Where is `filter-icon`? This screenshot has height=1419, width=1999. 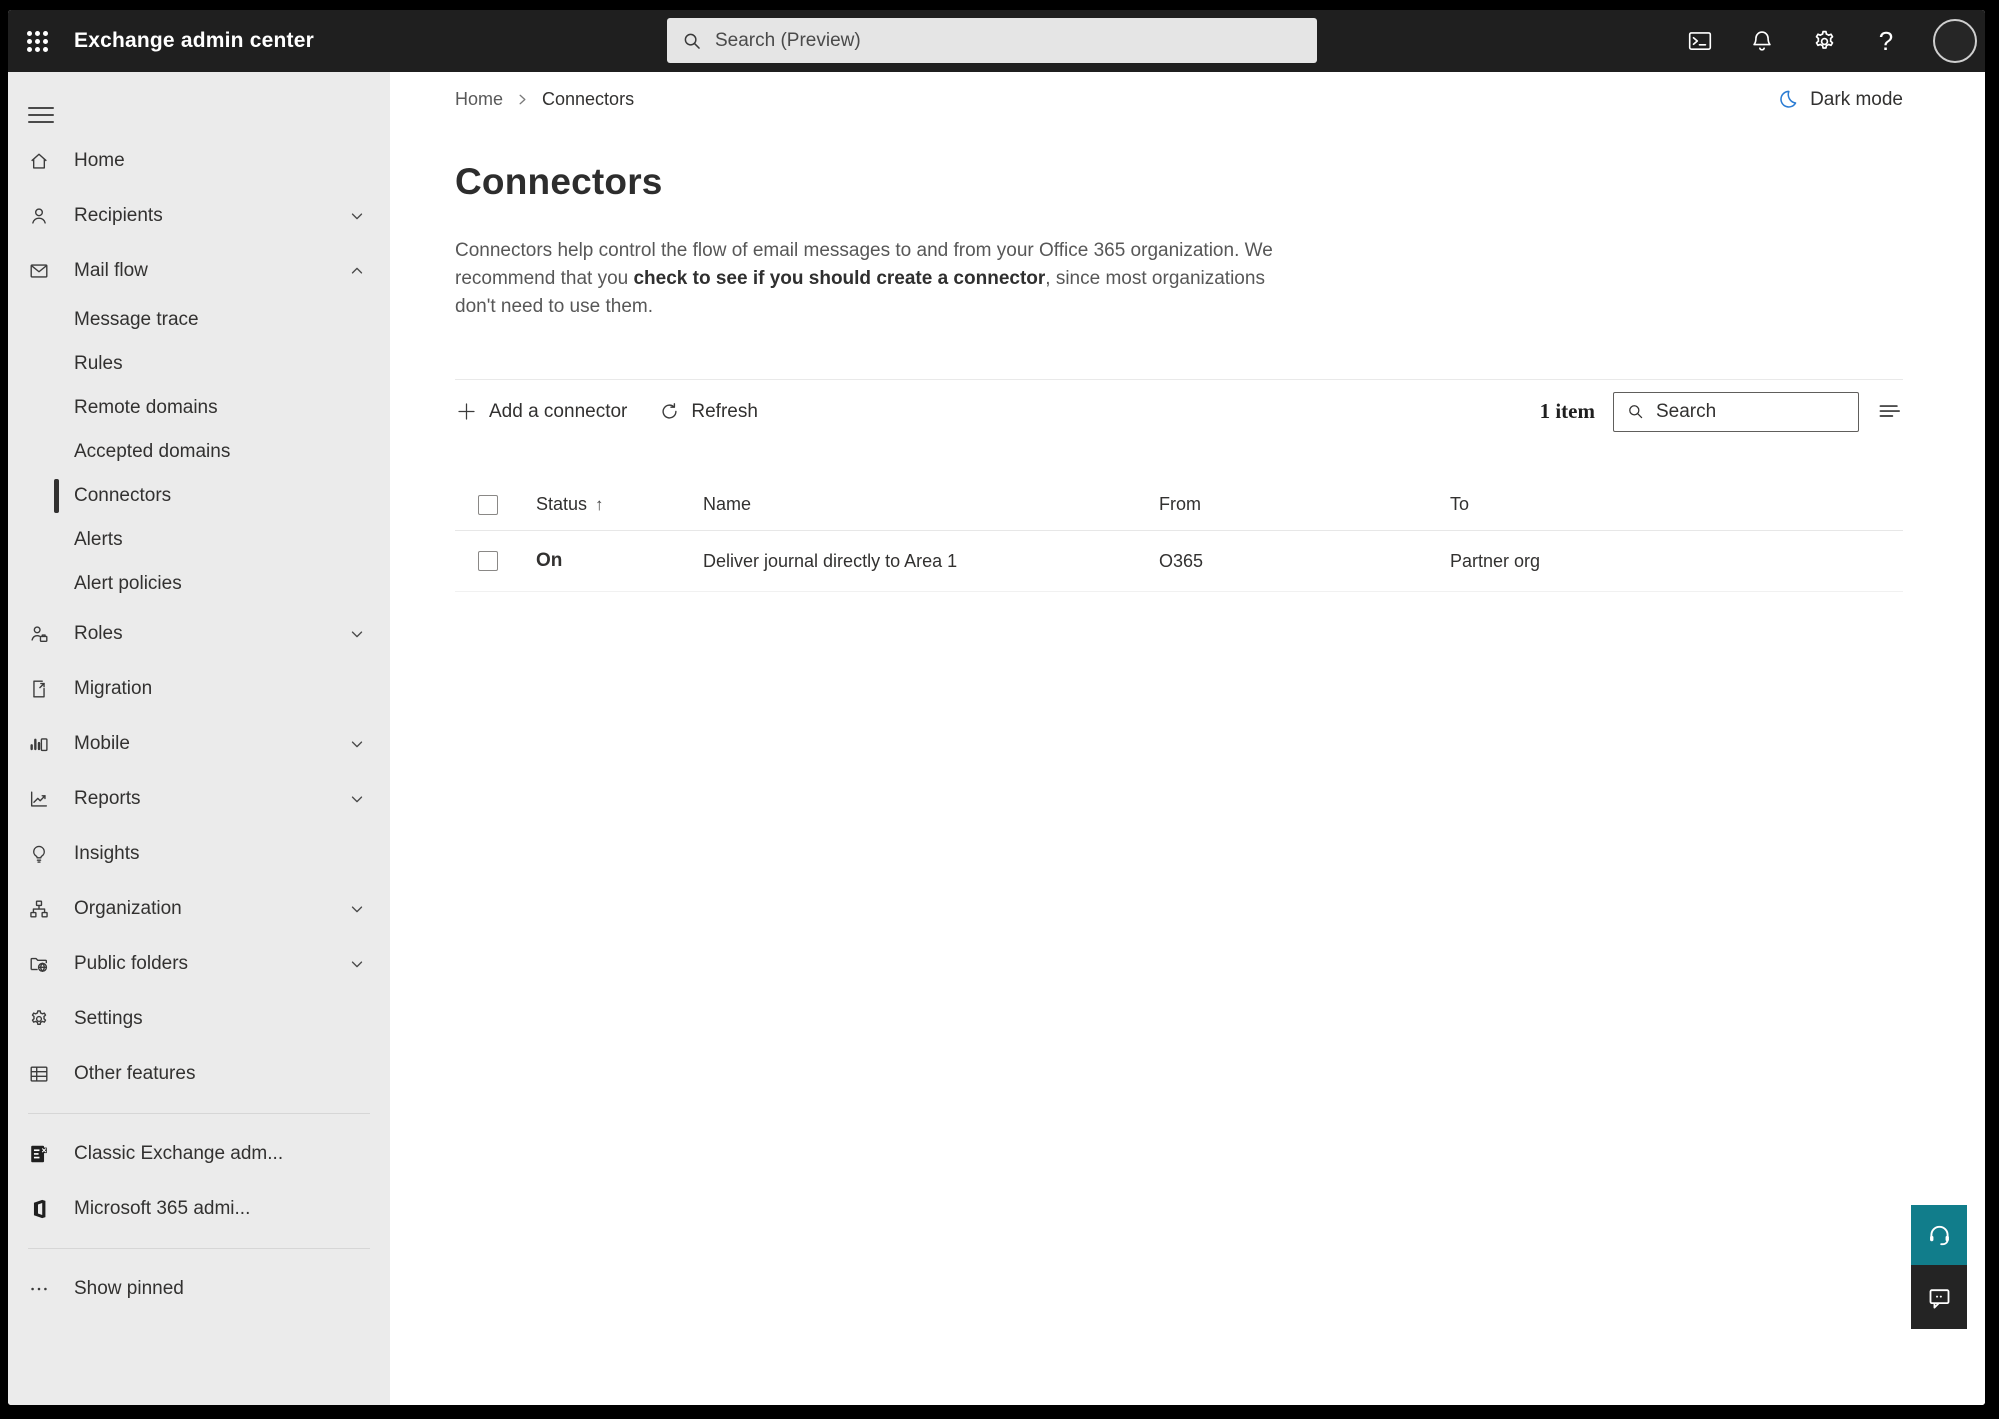
filter-icon is located at coordinates (1889, 412).